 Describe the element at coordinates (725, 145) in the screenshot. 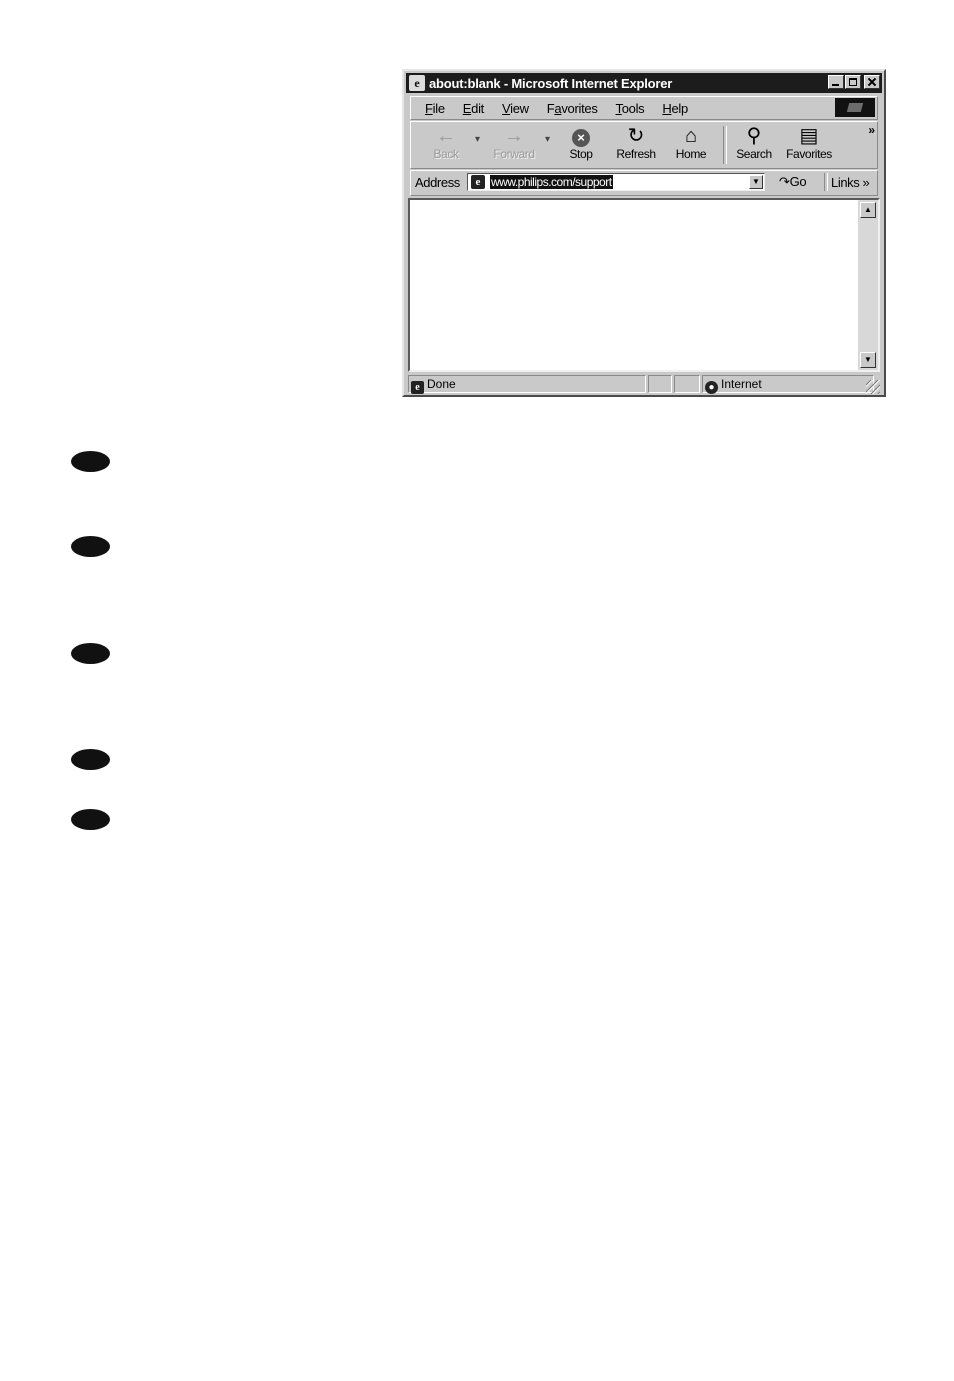

I see `toolbar-separator` at that location.